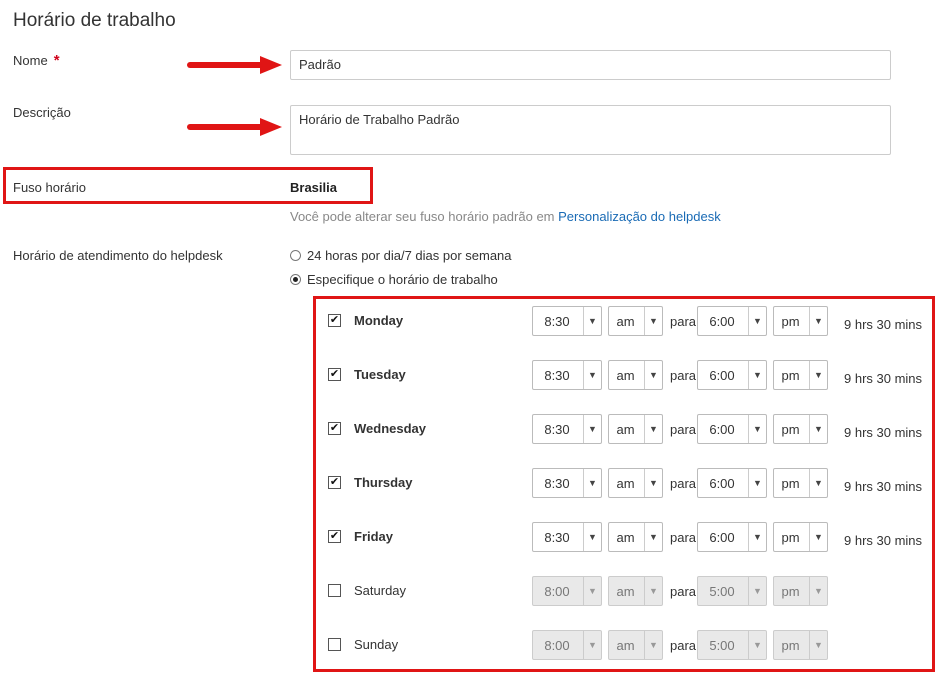  What do you see at coordinates (590, 130) in the screenshot?
I see `description-textarea: Horário de Trabalho Padrão` at bounding box center [590, 130].